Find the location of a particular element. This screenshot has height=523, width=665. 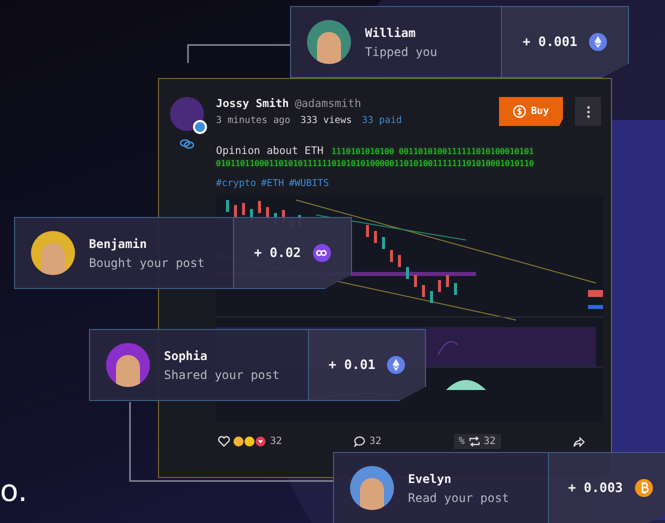

dollar-coin-icon is located at coordinates (519, 111).